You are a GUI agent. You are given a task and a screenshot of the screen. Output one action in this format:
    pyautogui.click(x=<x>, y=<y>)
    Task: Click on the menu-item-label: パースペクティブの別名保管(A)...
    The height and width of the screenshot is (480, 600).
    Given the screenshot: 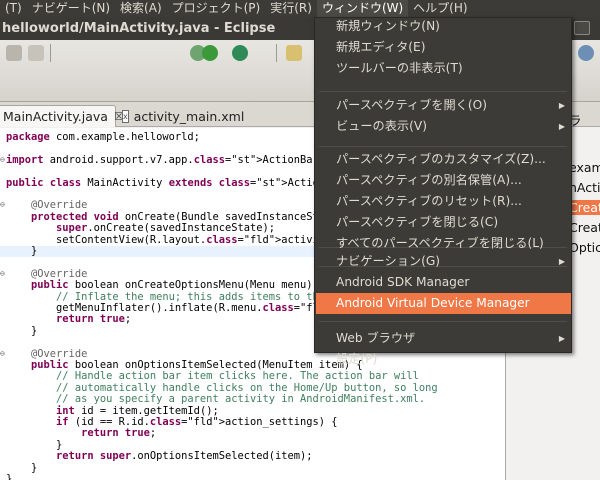 What is the action you would take?
    pyautogui.click(x=429, y=180)
    